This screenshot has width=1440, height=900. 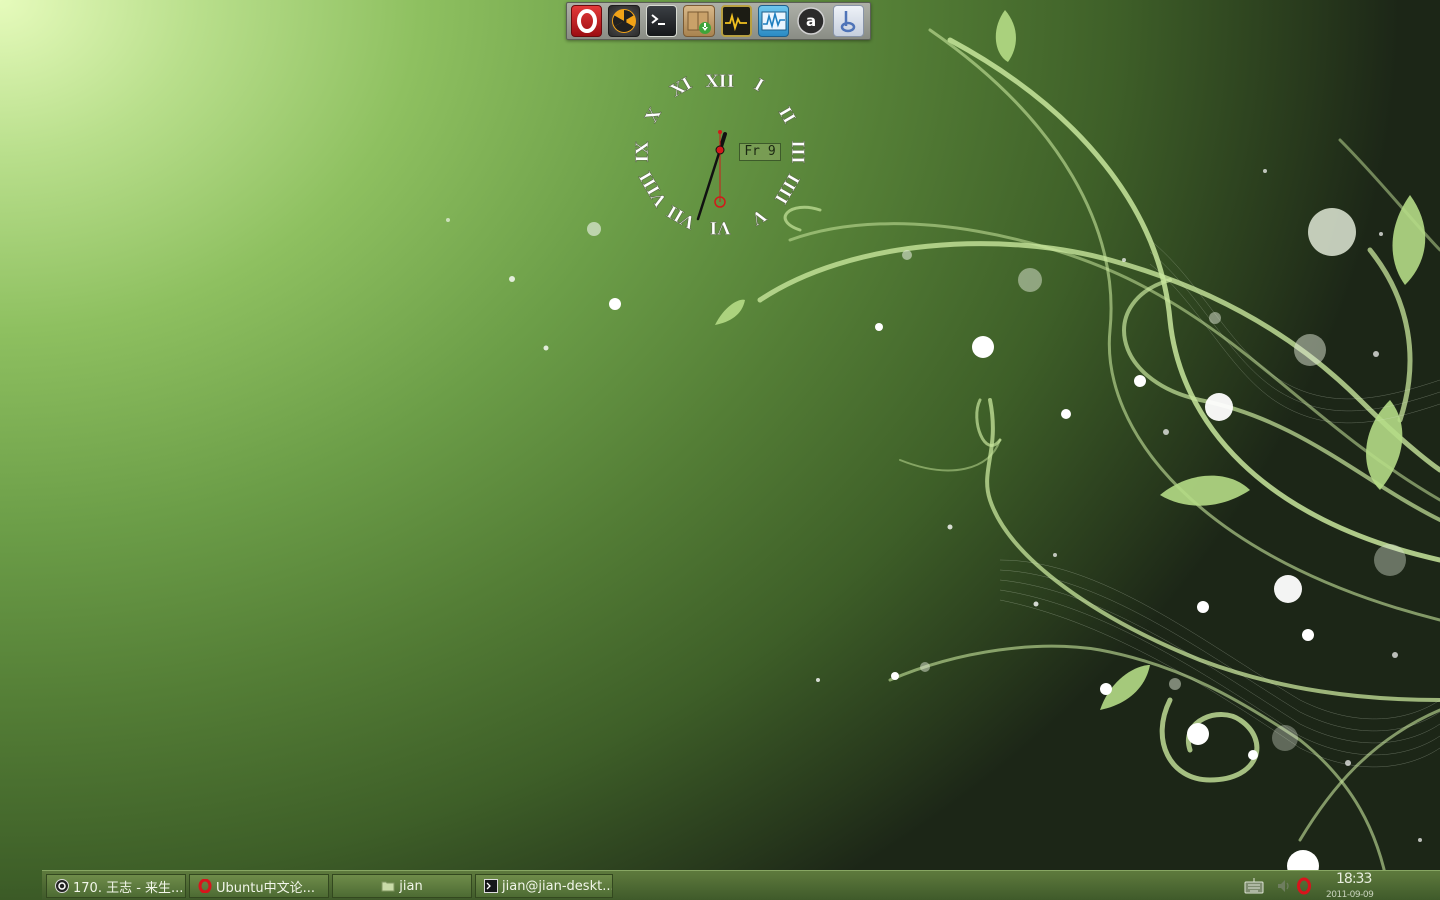 I want to click on activity-monitor-icon, so click(x=736, y=21).